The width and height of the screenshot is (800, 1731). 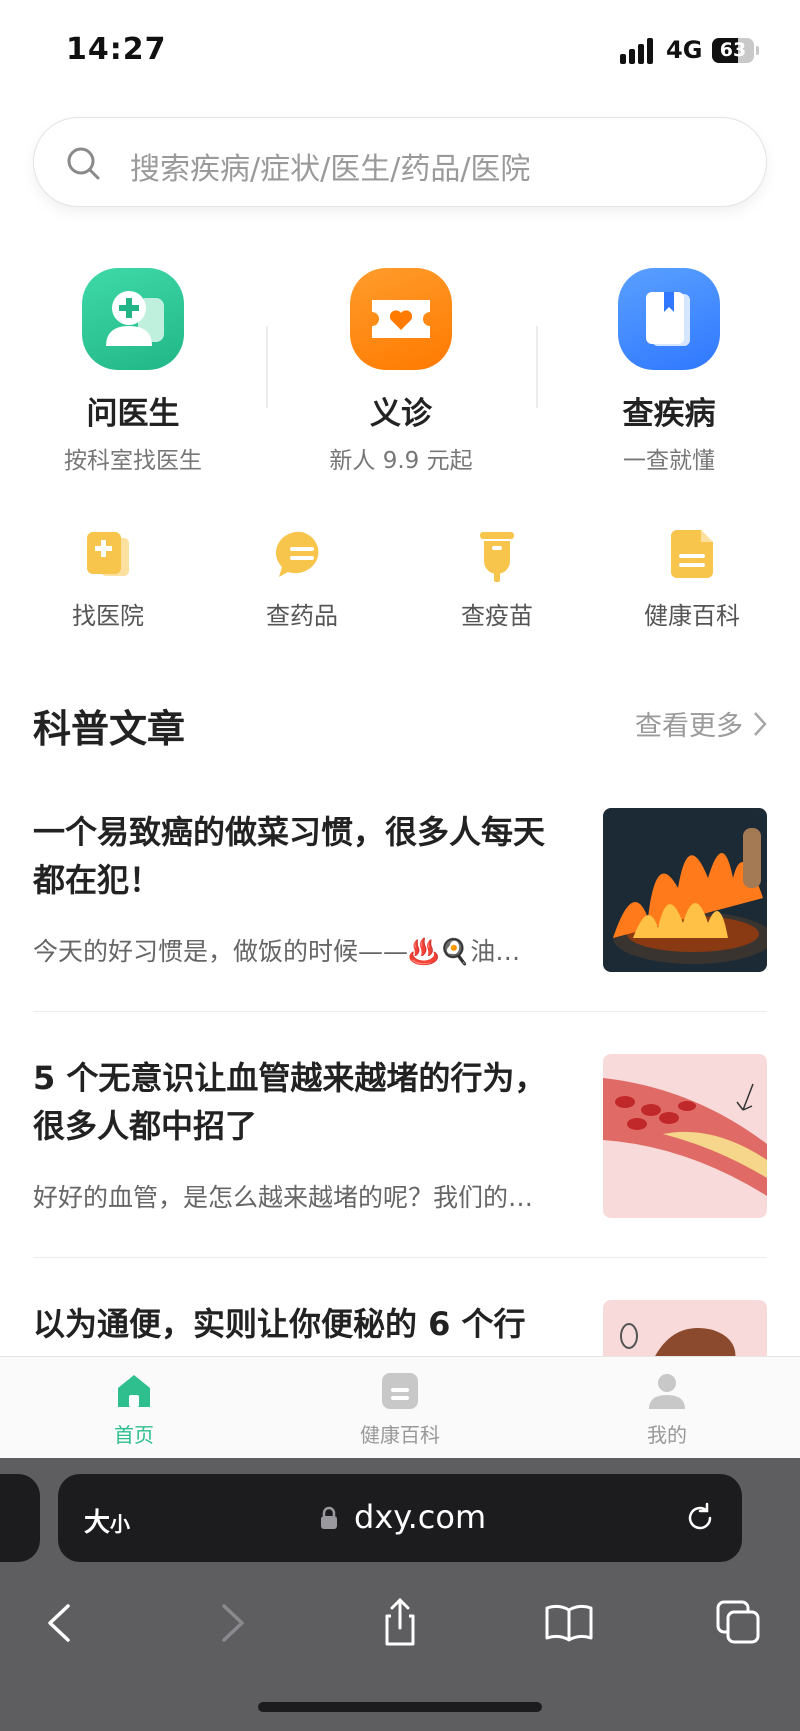 I want to click on mini-check-drug: 查药品, so click(x=302, y=579).